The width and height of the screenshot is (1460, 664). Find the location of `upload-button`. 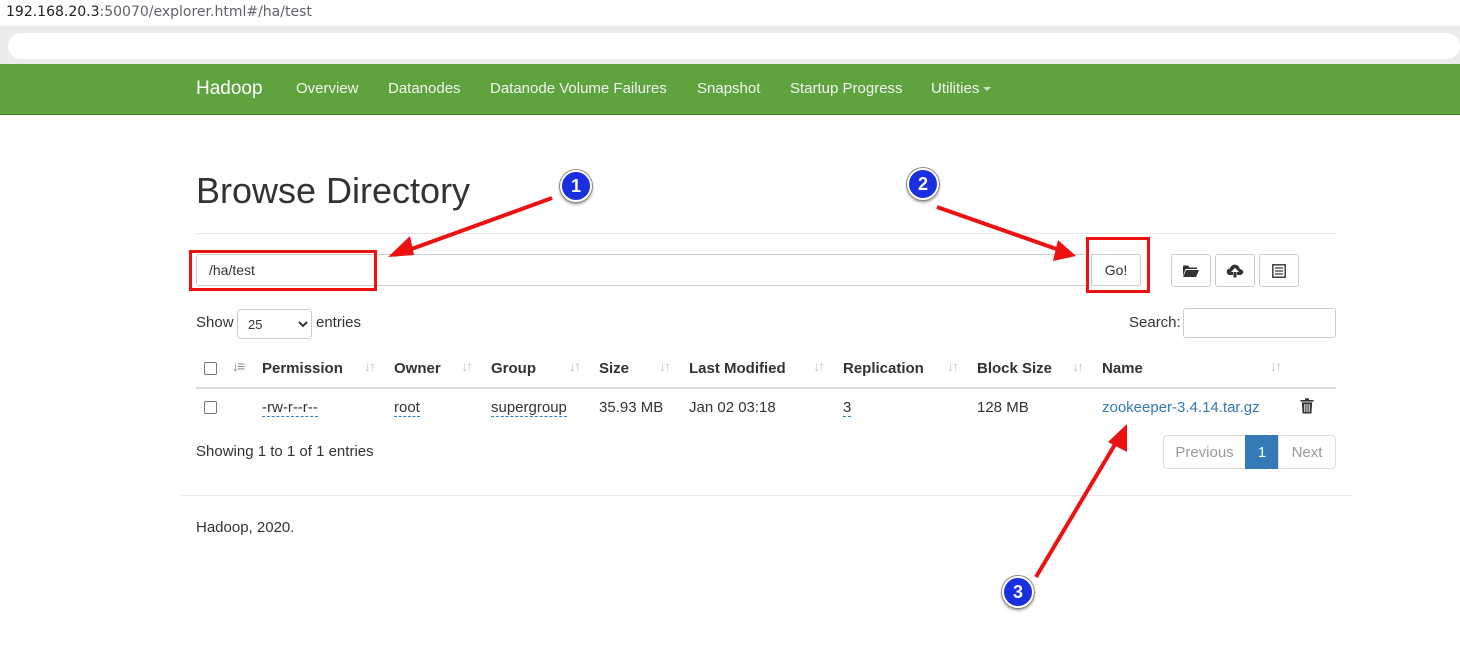

upload-button is located at coordinates (1235, 270).